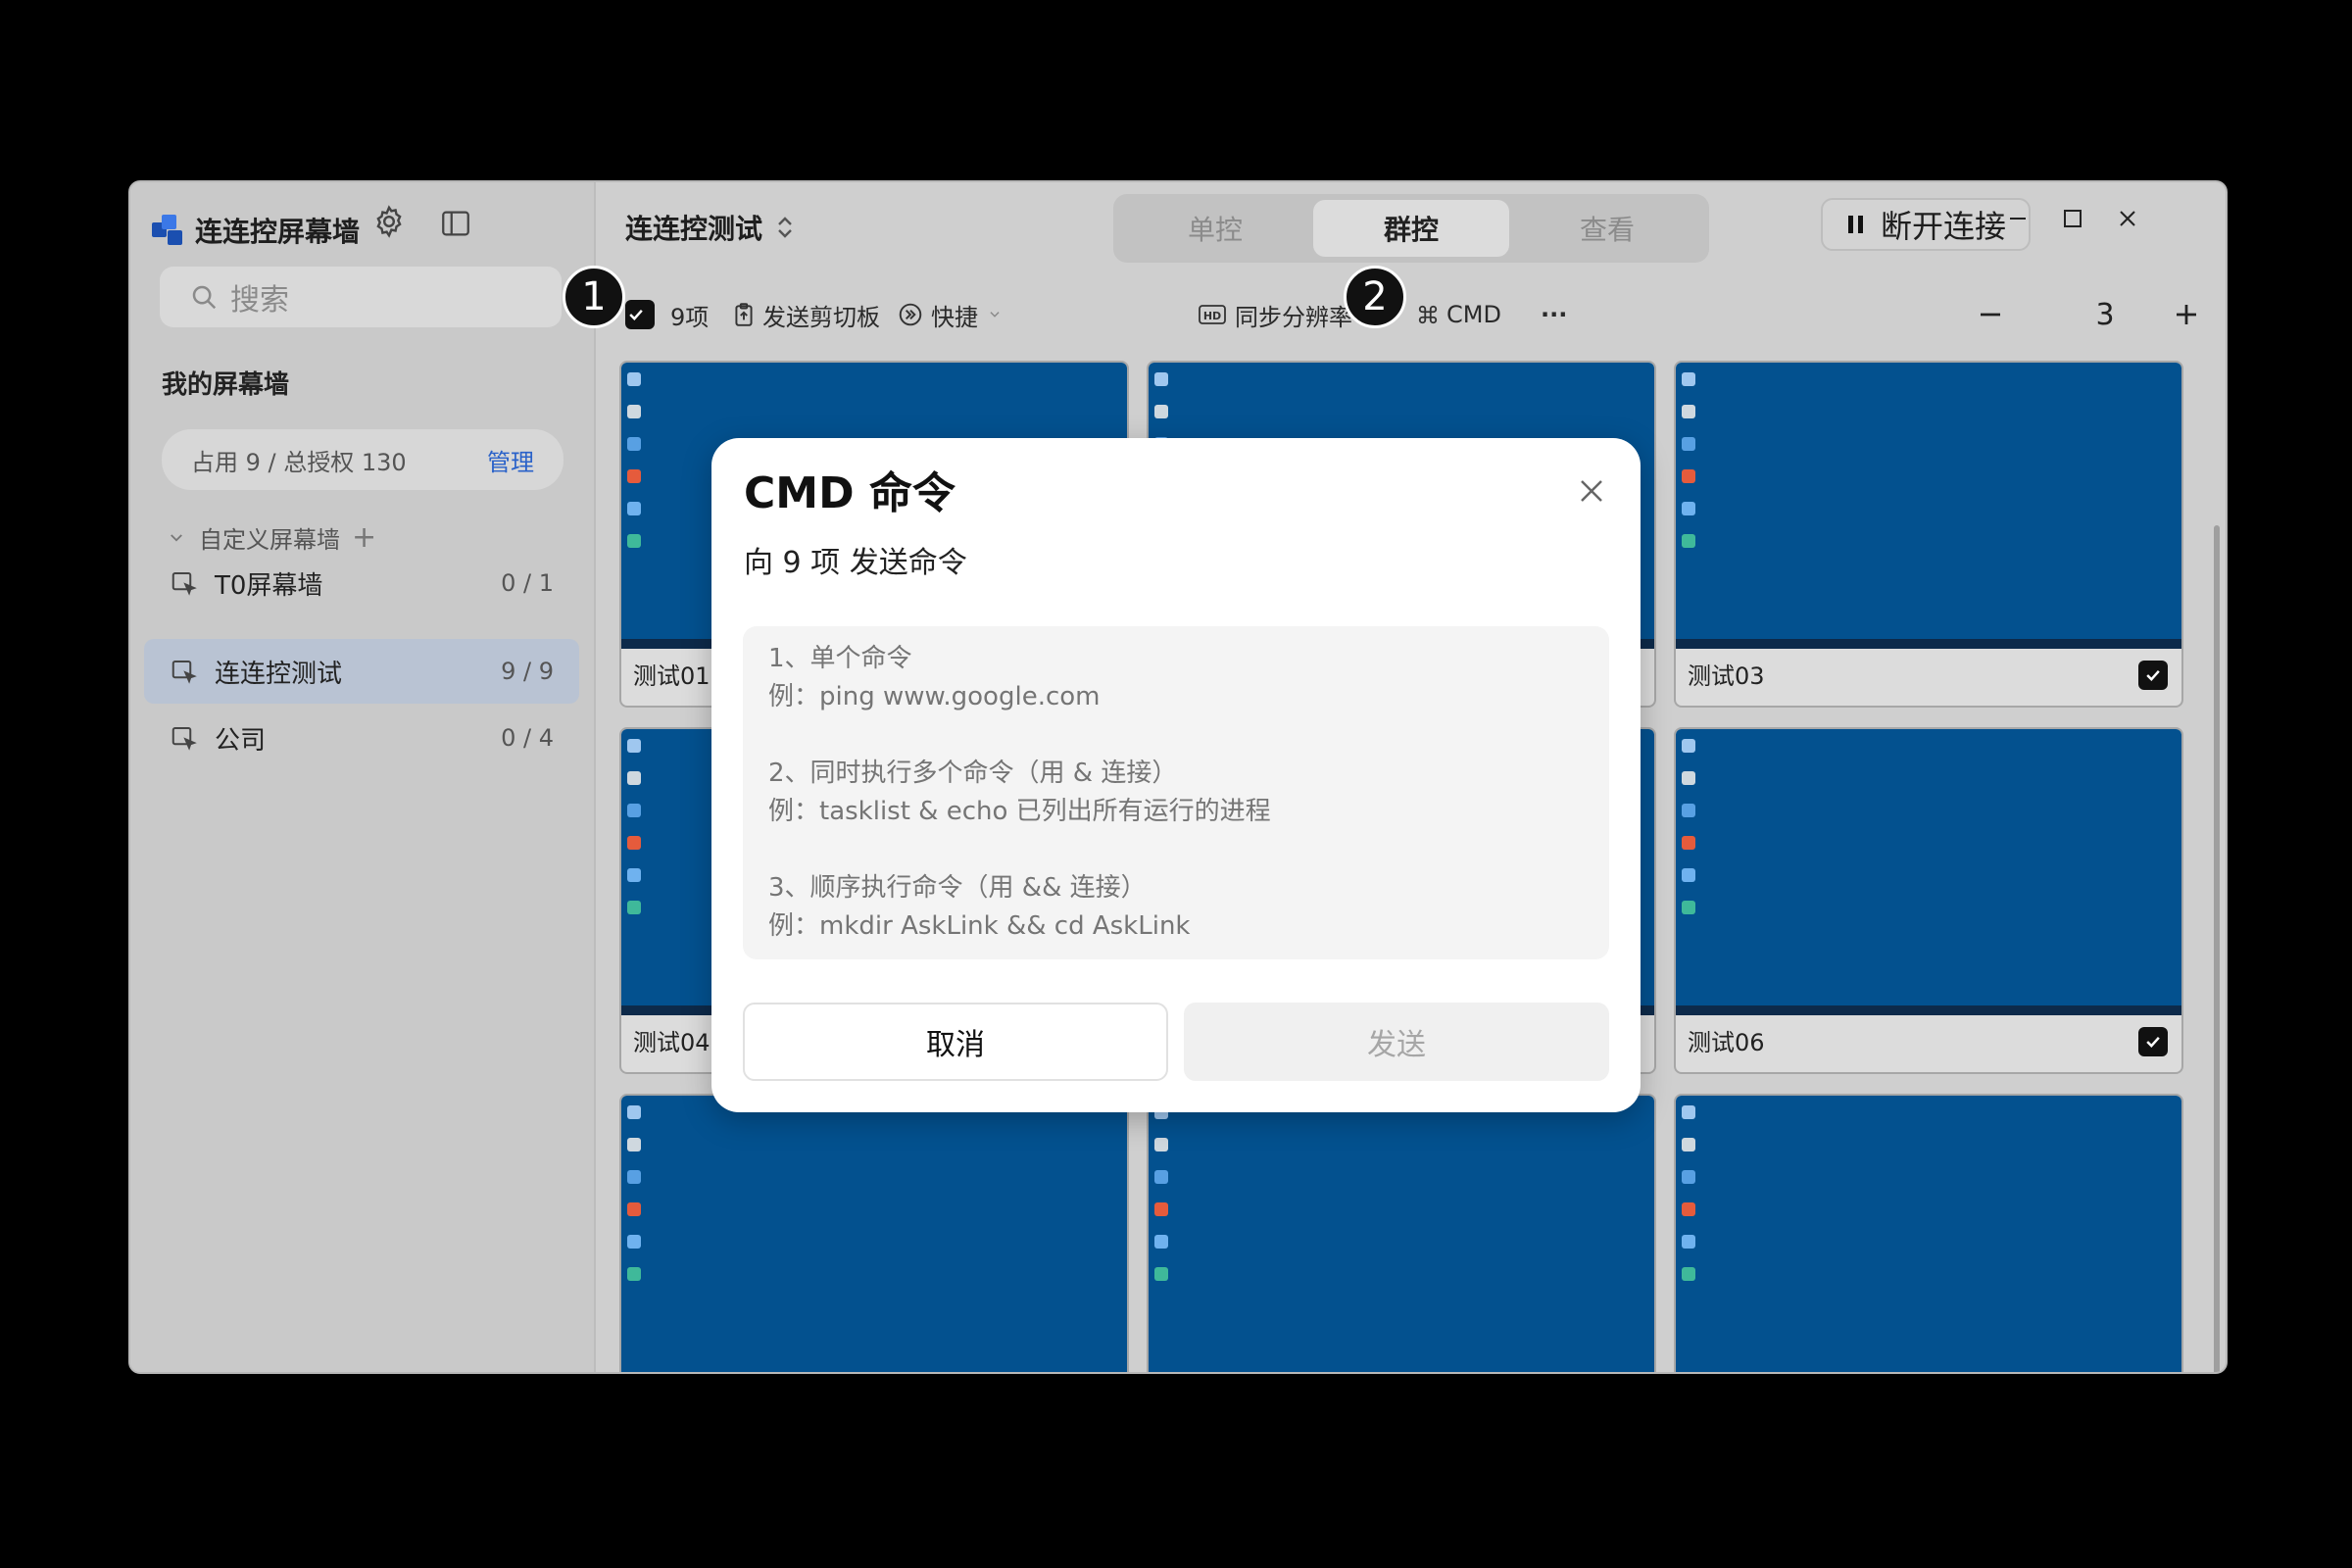 The width and height of the screenshot is (2352, 1568). What do you see at coordinates (455, 223) in the screenshot?
I see `sidebar-toggle-icon` at bounding box center [455, 223].